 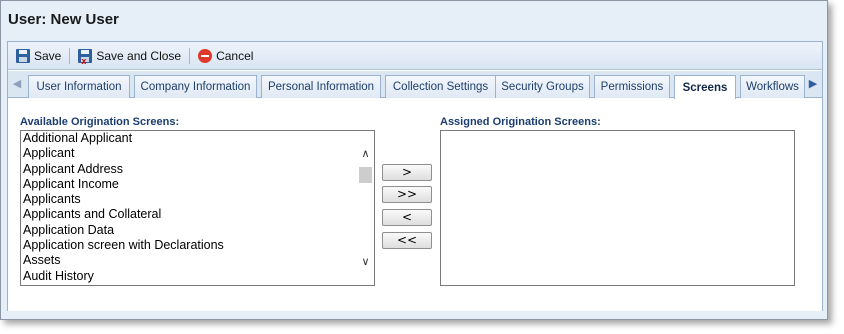 What do you see at coordinates (197, 169) in the screenshot?
I see `list-item: Applicant Address` at bounding box center [197, 169].